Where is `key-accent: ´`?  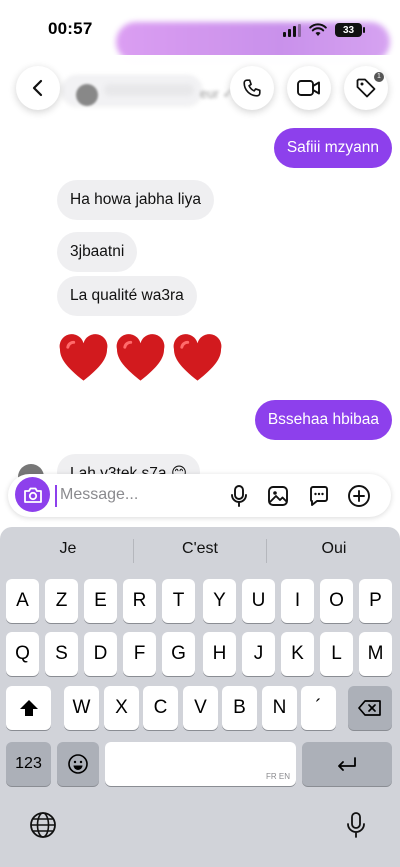 key-accent: ´ is located at coordinates (318, 708).